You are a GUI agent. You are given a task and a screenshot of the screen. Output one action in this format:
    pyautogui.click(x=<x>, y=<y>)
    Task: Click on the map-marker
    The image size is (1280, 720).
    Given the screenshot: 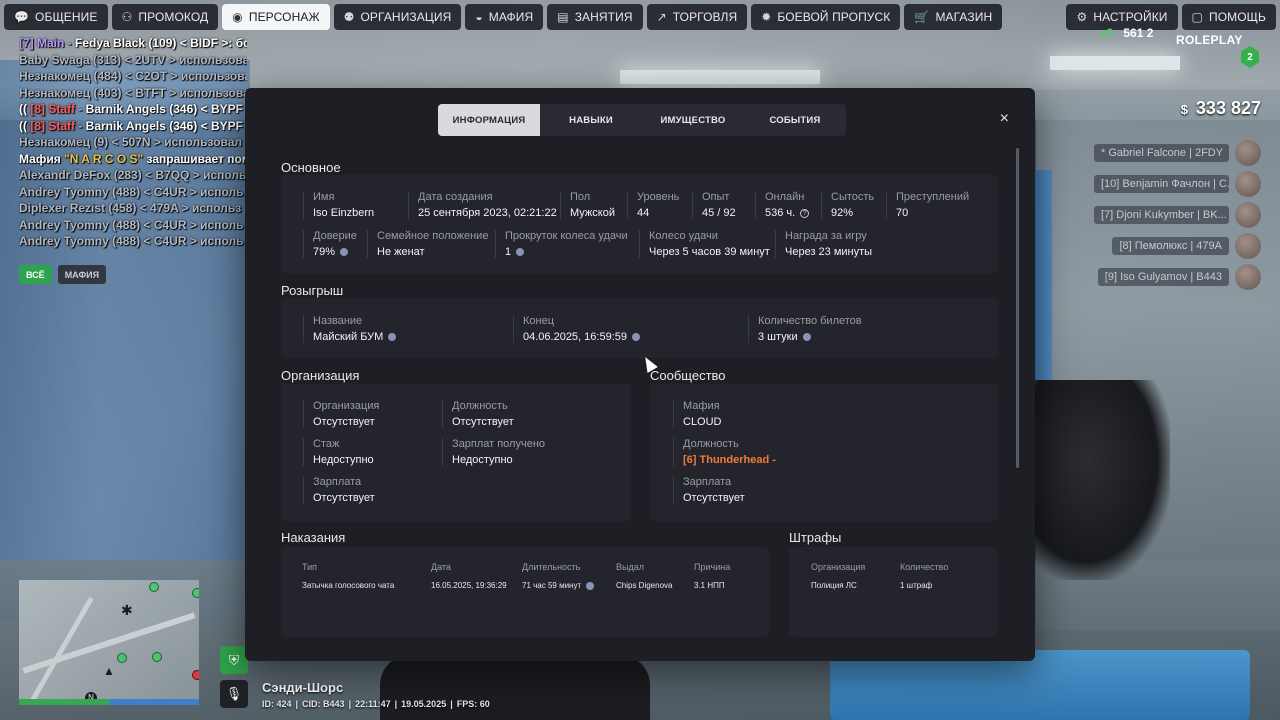 What is the action you would take?
    pyautogui.click(x=195, y=675)
    